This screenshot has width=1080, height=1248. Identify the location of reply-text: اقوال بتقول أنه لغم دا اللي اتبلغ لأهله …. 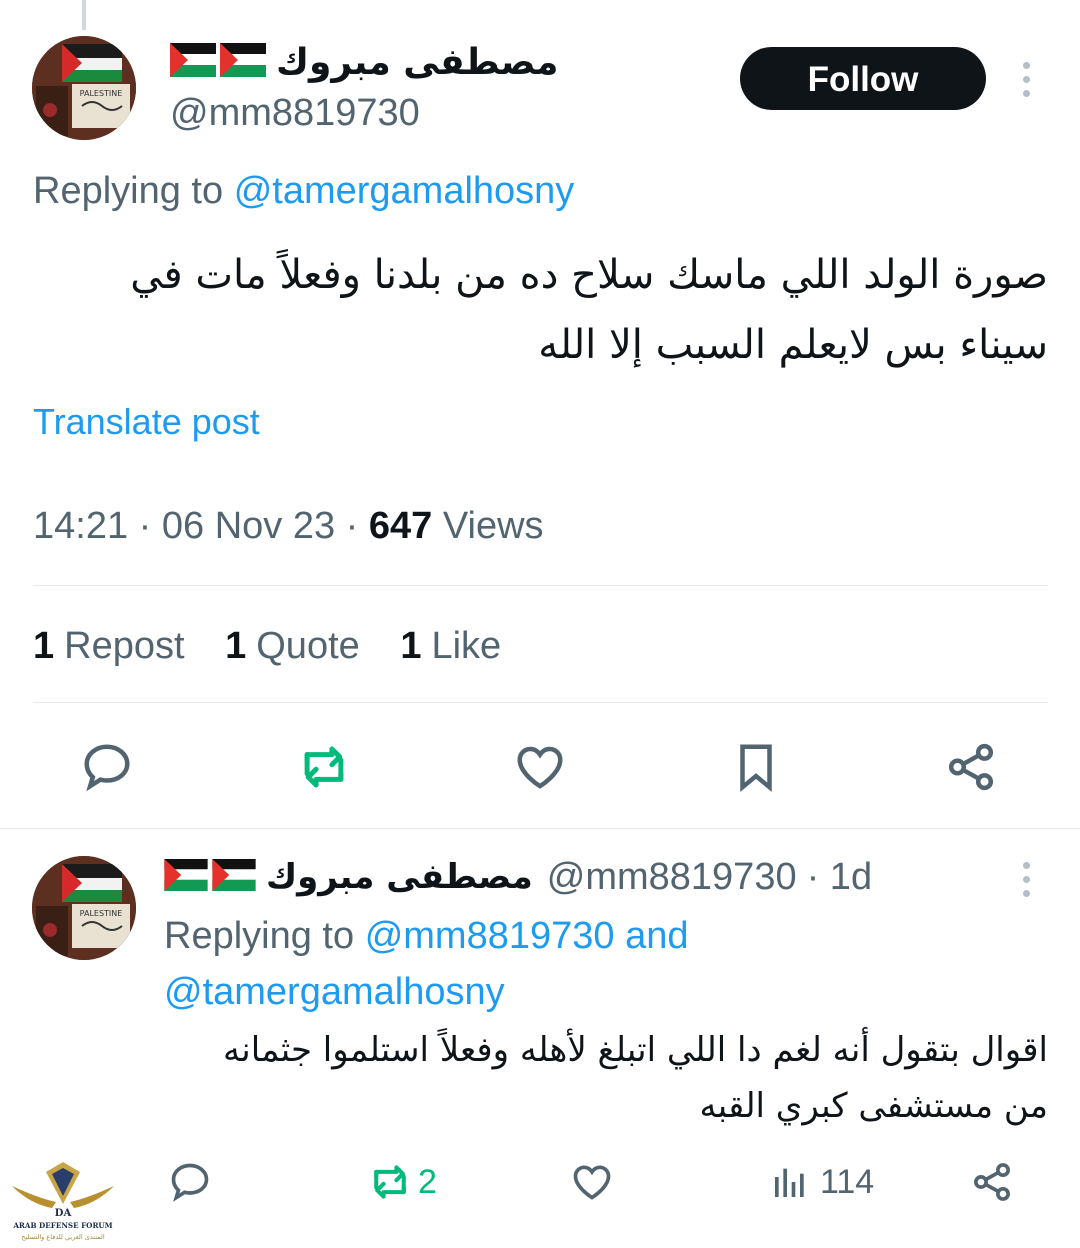
(599, 1078).